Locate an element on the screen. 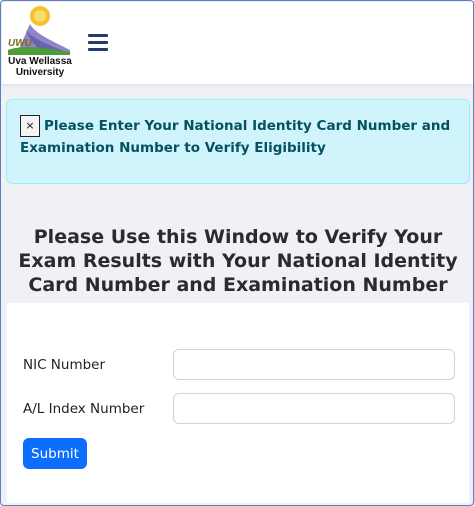 The height and width of the screenshot is (506, 474). index-label: A/L Index Number is located at coordinates (84, 409).